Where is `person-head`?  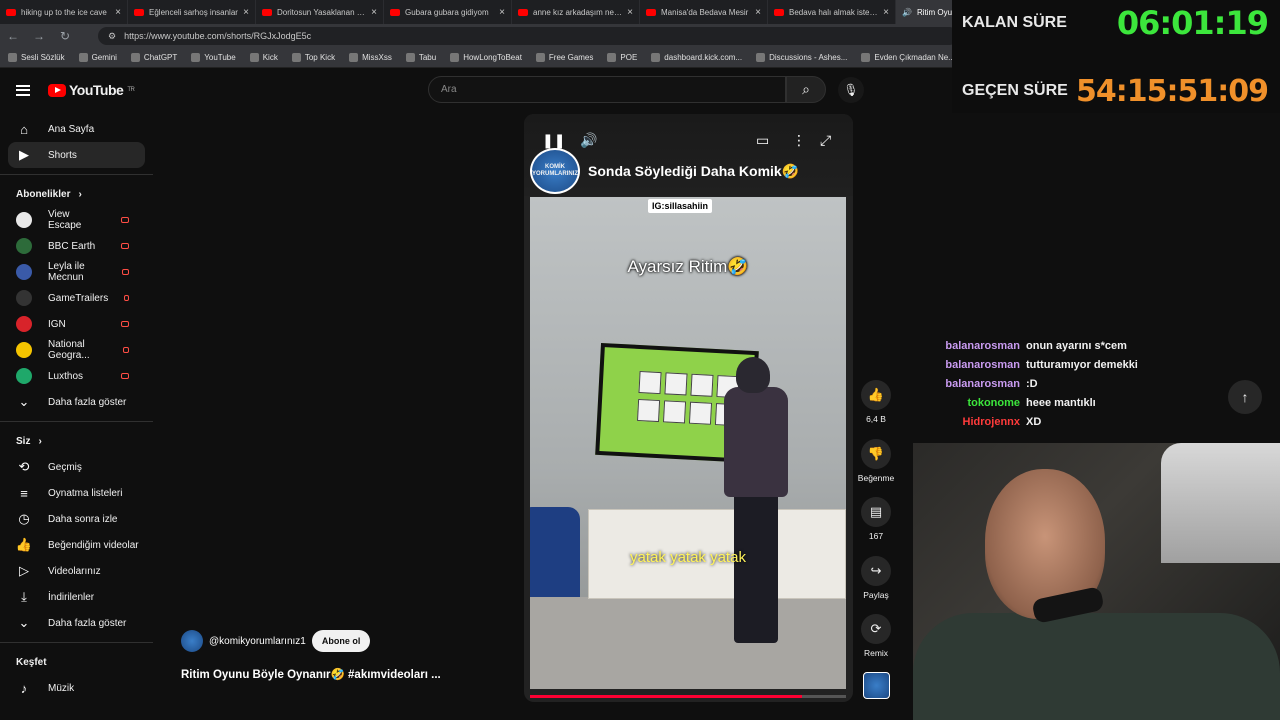 person-head is located at coordinates (753, 375).